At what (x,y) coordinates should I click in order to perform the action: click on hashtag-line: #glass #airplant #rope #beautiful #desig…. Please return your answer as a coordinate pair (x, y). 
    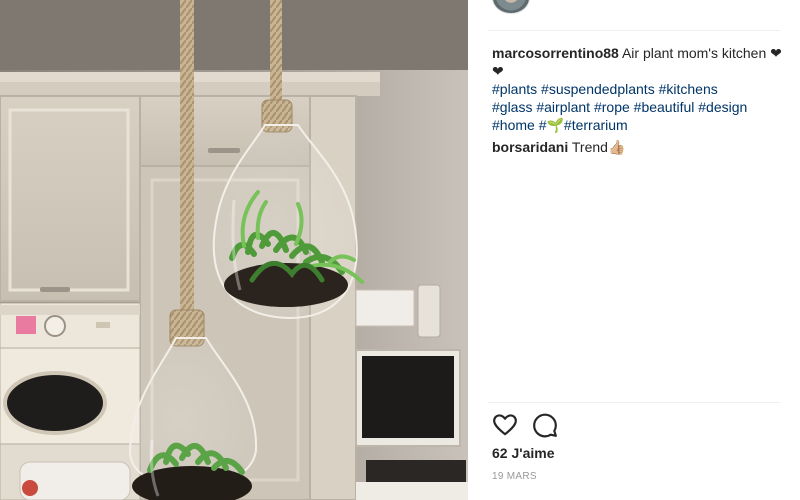
    Looking at the image, I should click on (638, 107).